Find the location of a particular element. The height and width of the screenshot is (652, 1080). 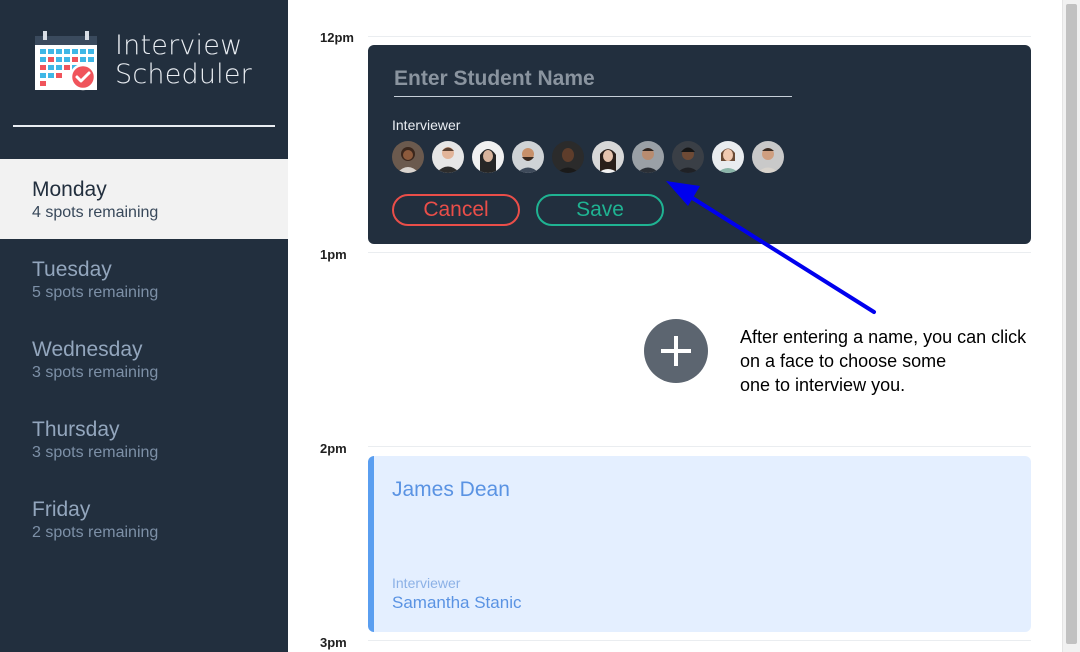

time-label-2pm: 2pm is located at coordinates (333, 448).